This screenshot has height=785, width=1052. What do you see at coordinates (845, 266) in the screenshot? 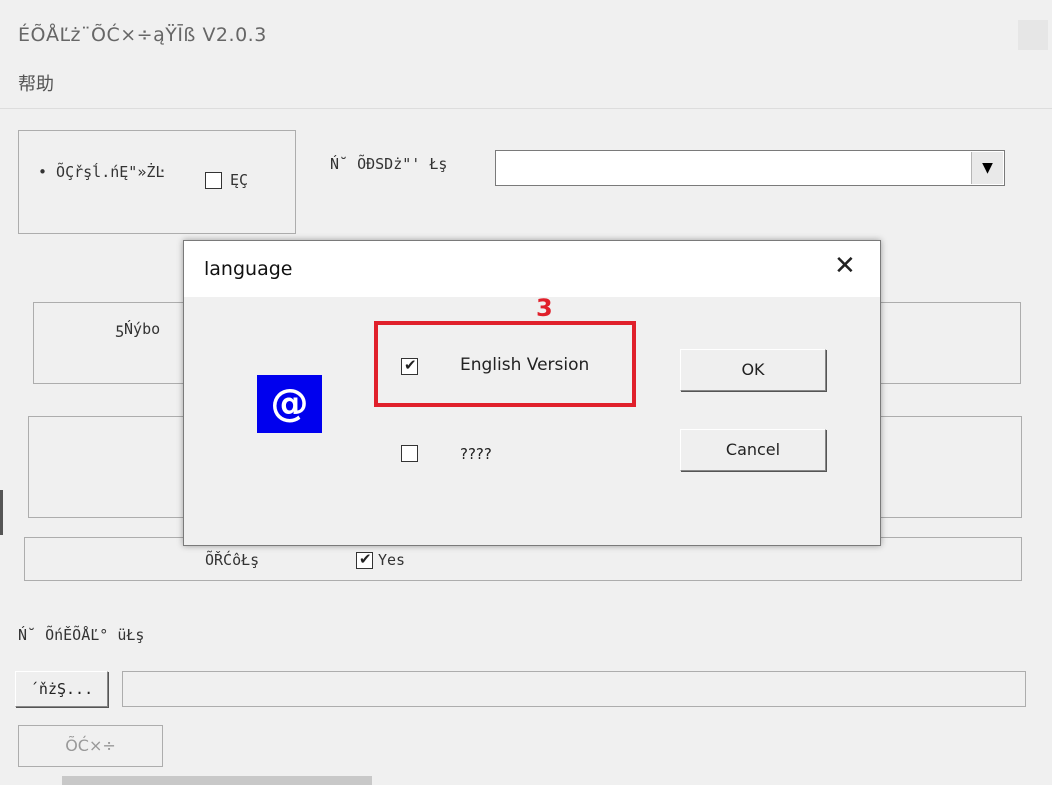
I see `close-icon: ✕` at bounding box center [845, 266].